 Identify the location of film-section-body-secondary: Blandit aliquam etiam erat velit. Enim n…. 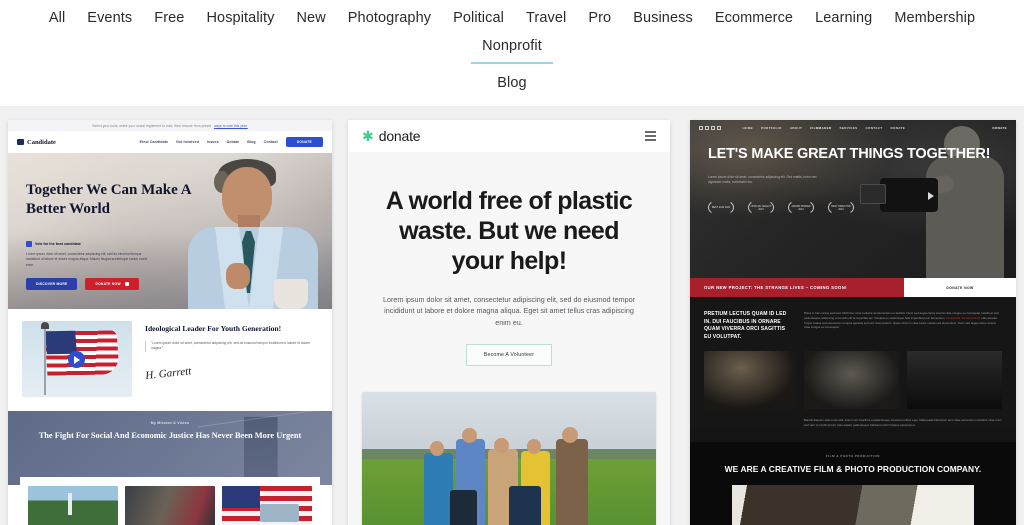
(853, 423).